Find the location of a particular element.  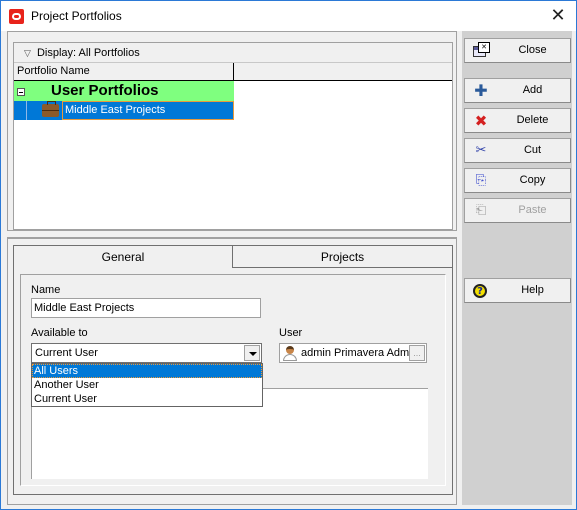

name-input: Middle East Projects is located at coordinates (146, 308).